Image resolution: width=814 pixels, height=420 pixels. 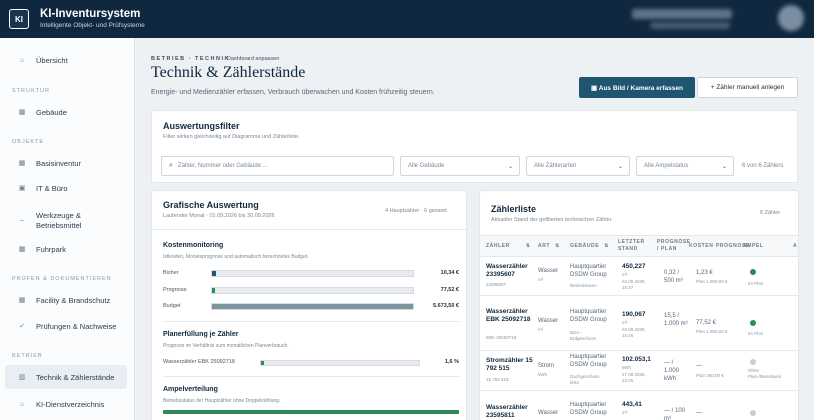 I want to click on meter-reading-date: 27.08.2026, 22:26, so click(x=634, y=377).